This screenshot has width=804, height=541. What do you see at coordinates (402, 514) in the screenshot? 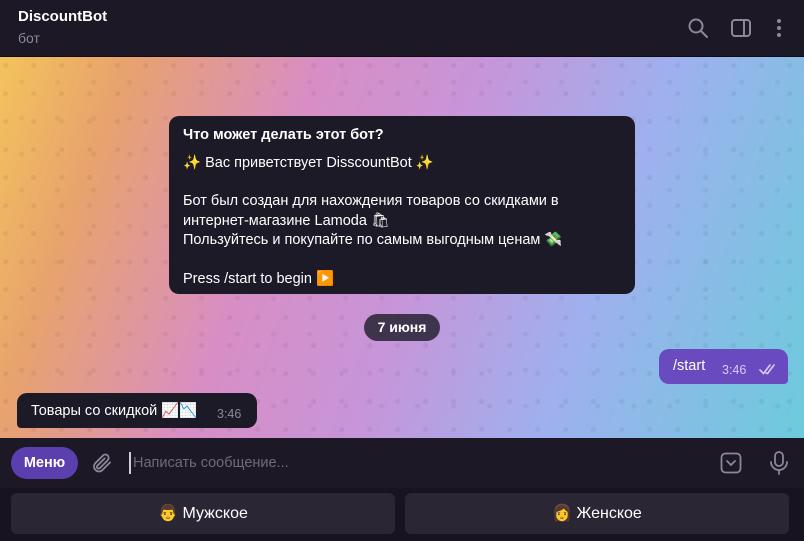
I see `bot-reply-keyboard: 👨 Мужское 👩 Женское` at bounding box center [402, 514].